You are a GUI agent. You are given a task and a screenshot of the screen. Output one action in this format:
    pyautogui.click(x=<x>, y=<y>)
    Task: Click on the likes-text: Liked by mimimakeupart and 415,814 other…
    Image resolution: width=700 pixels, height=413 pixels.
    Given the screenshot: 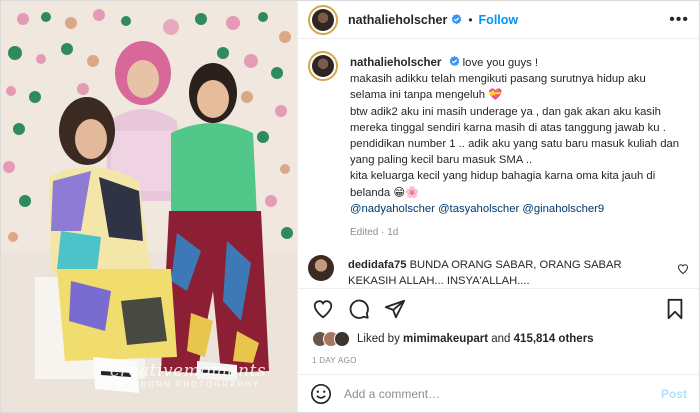 What is the action you would take?
    pyautogui.click(x=475, y=339)
    